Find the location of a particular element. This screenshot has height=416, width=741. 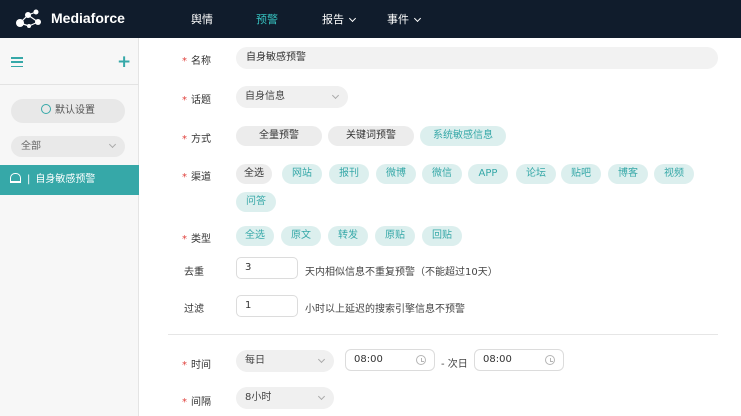

filter-note: 小时以上延迟的搜索引擎信息不预警 is located at coordinates (385, 309).